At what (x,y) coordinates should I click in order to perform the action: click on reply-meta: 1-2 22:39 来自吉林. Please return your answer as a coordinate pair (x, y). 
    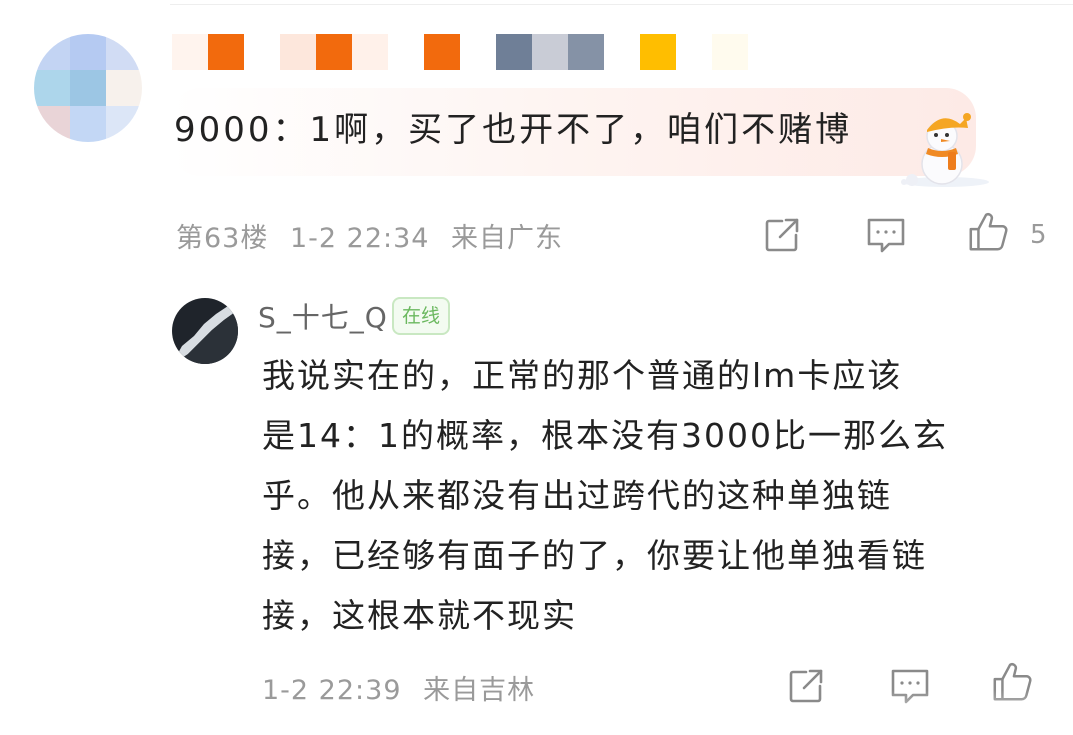
    Looking at the image, I should click on (404, 687).